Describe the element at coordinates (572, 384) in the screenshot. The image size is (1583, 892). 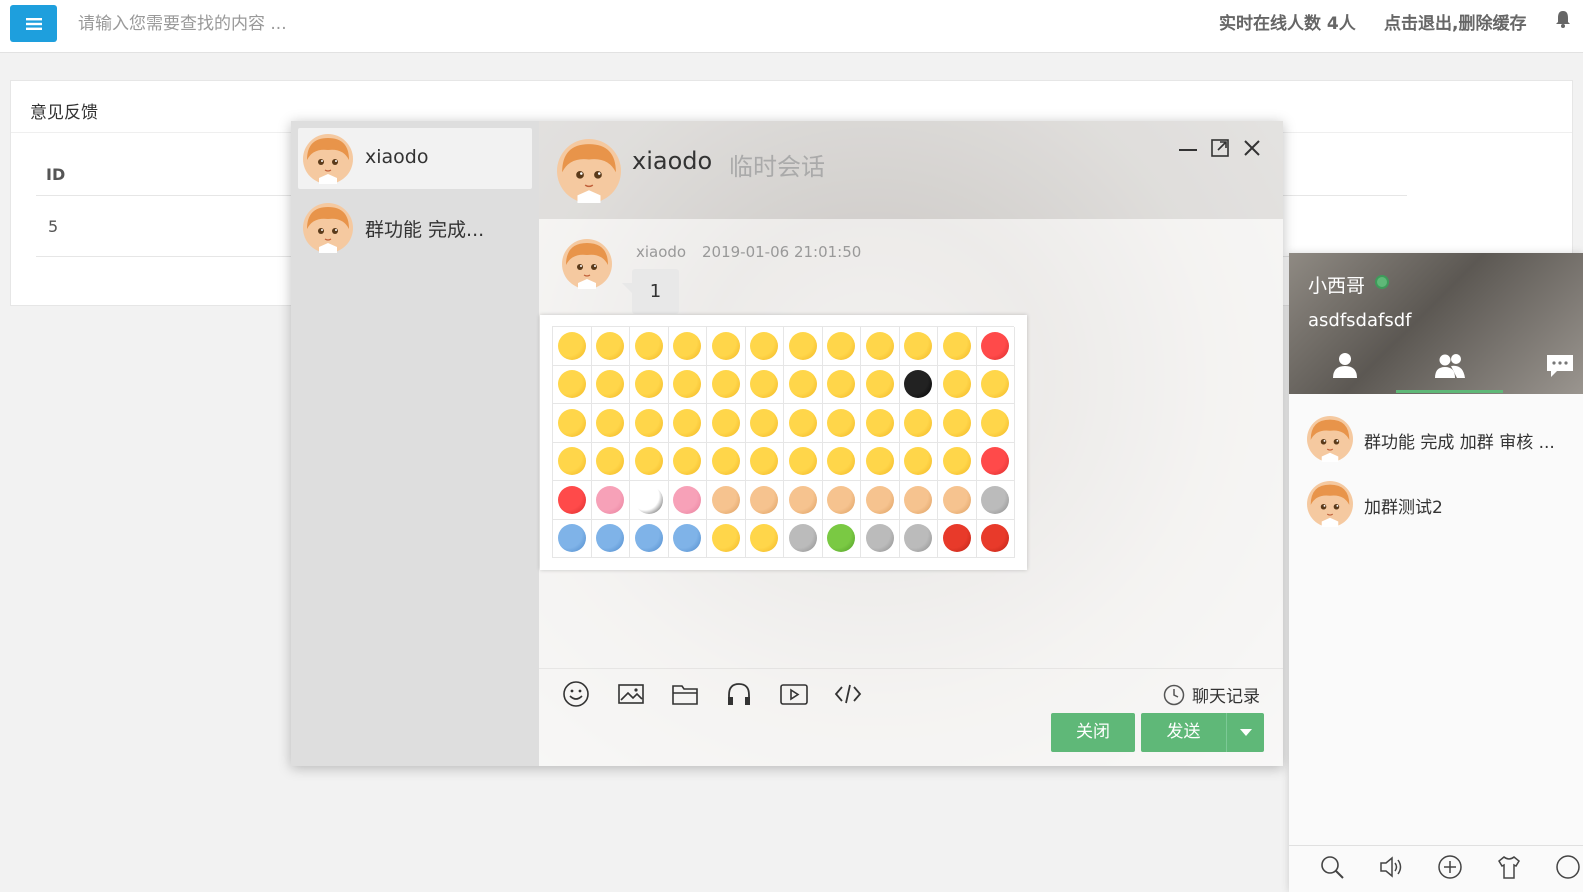
I see `emoji-crying` at that location.